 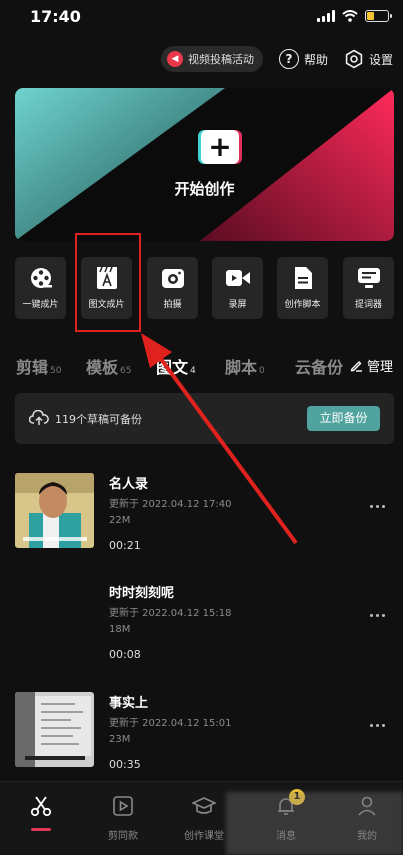 I want to click on tab-count: 0, so click(x=262, y=371).